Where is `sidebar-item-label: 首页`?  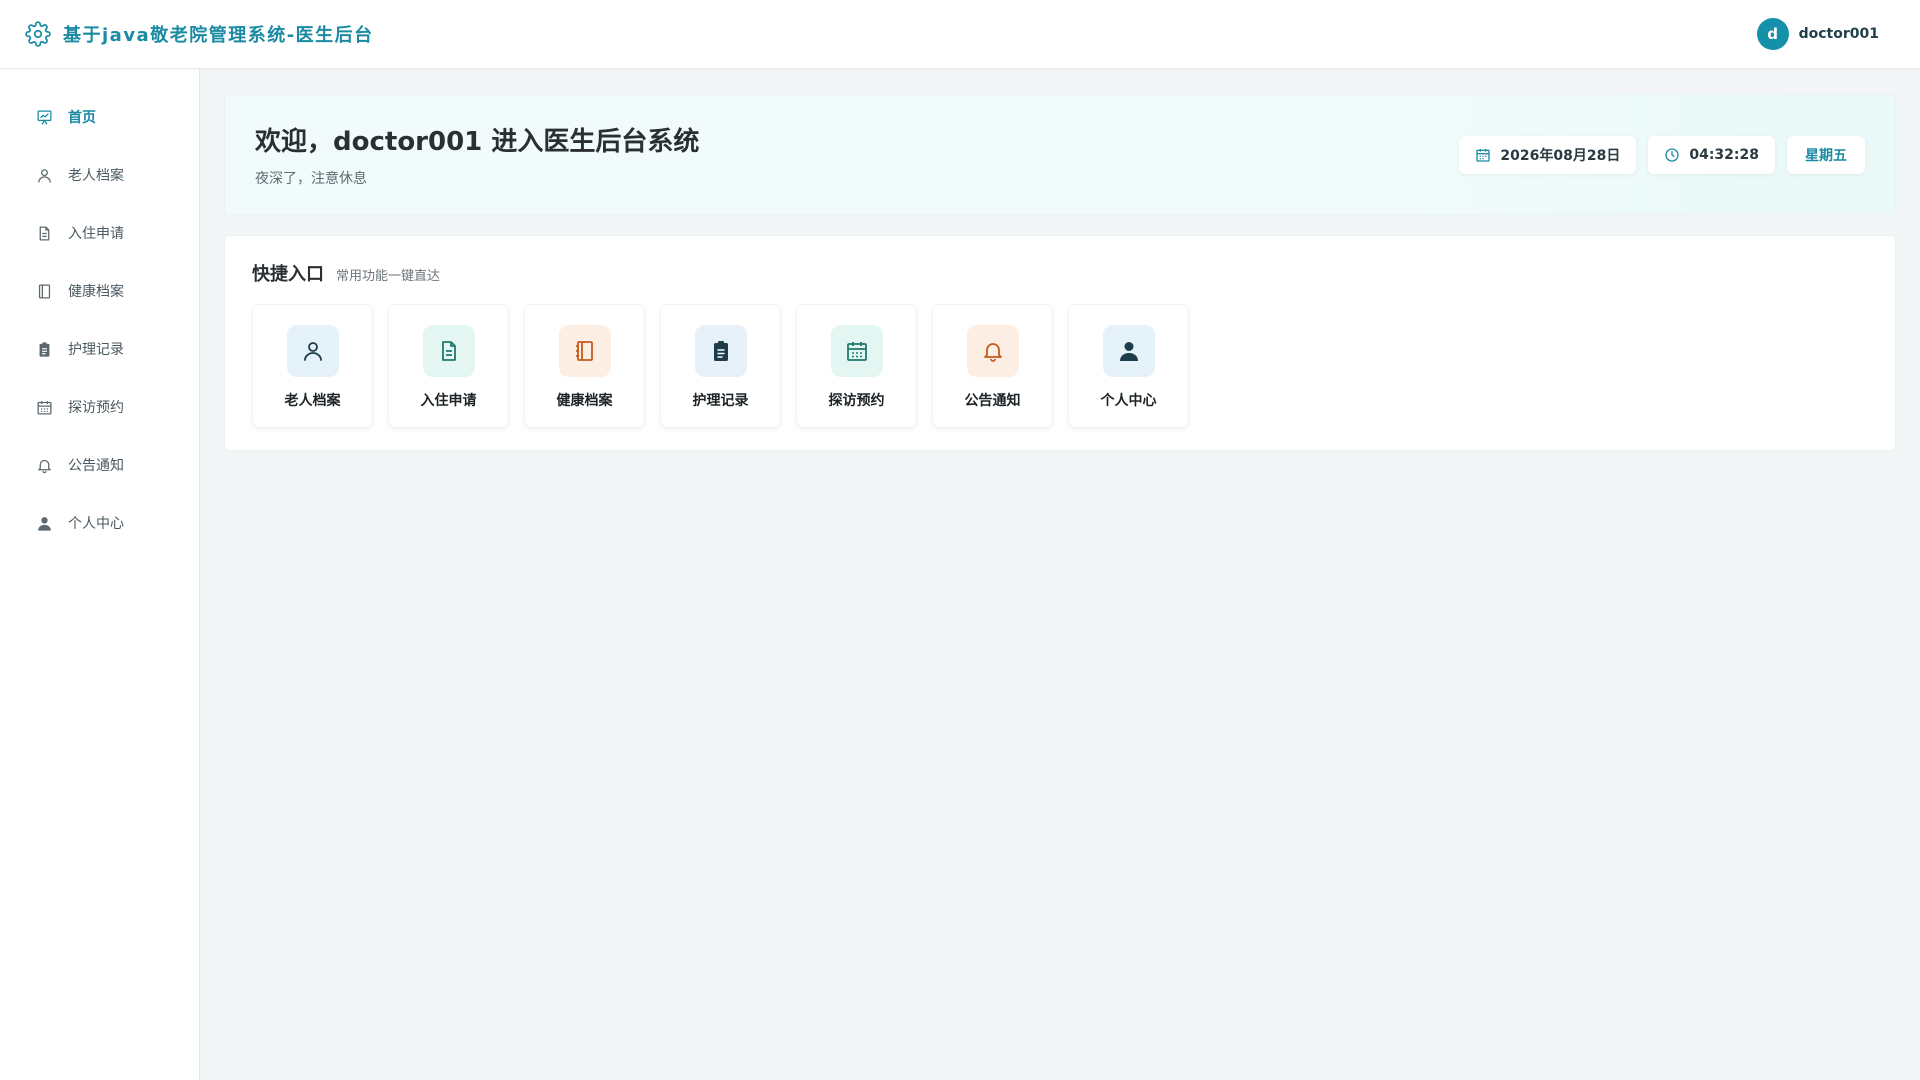 sidebar-item-label: 首页 is located at coordinates (82, 118).